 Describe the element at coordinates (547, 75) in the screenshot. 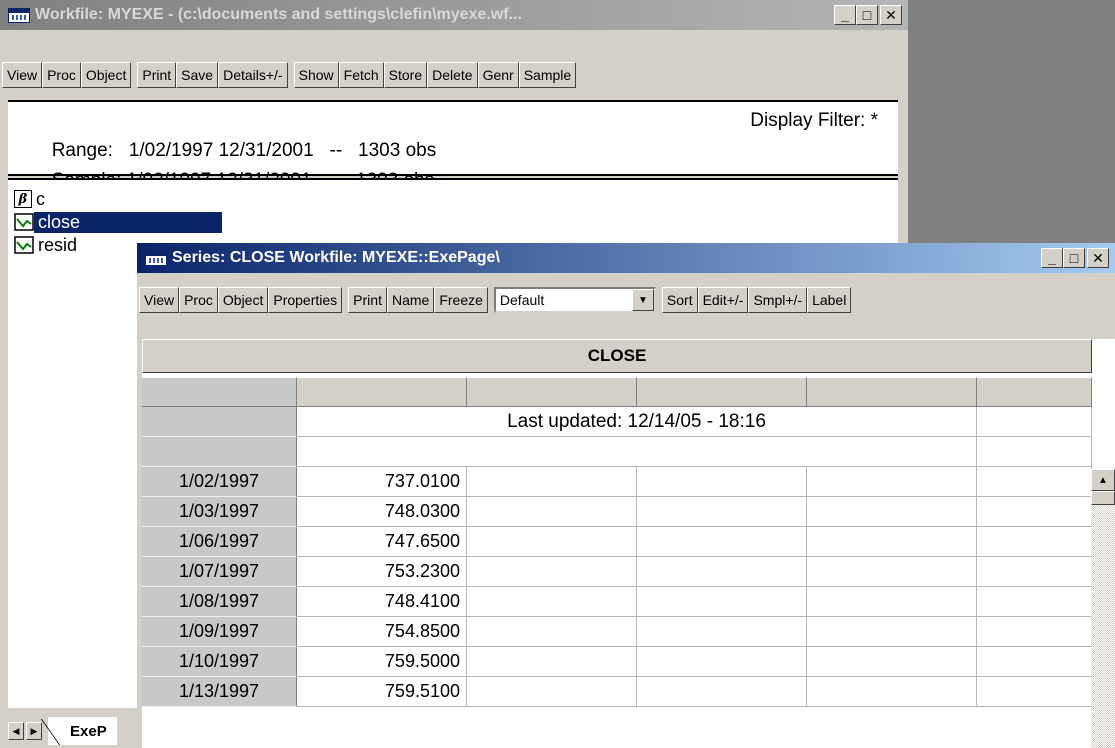

I see `sample-button: Sample` at that location.